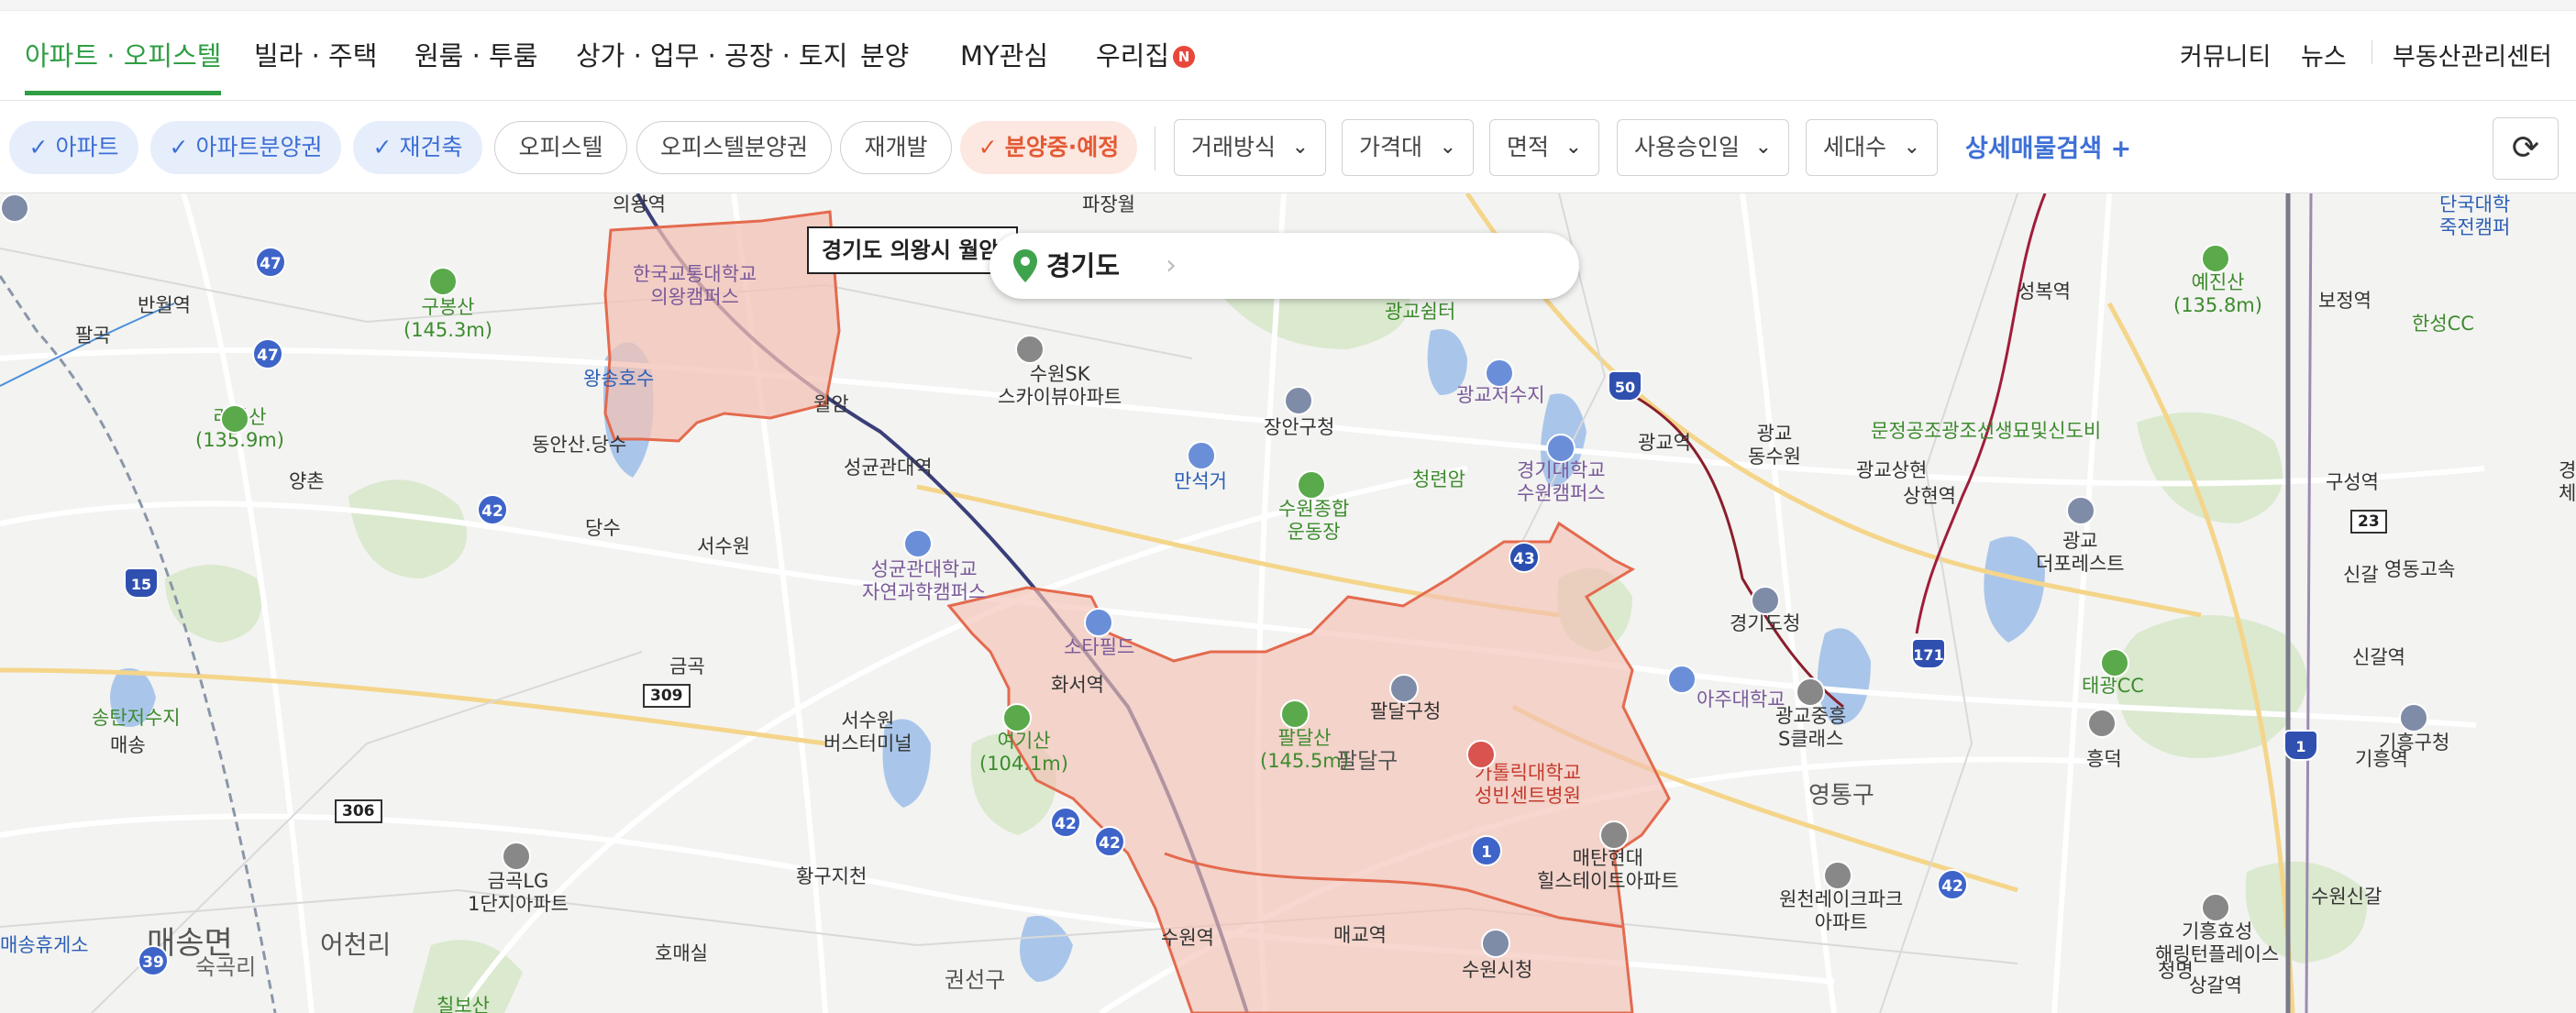 The width and height of the screenshot is (2576, 1013). Describe the element at coordinates (355, 945) in the screenshot. I see `map-label-eocheonri: 어천리` at that location.